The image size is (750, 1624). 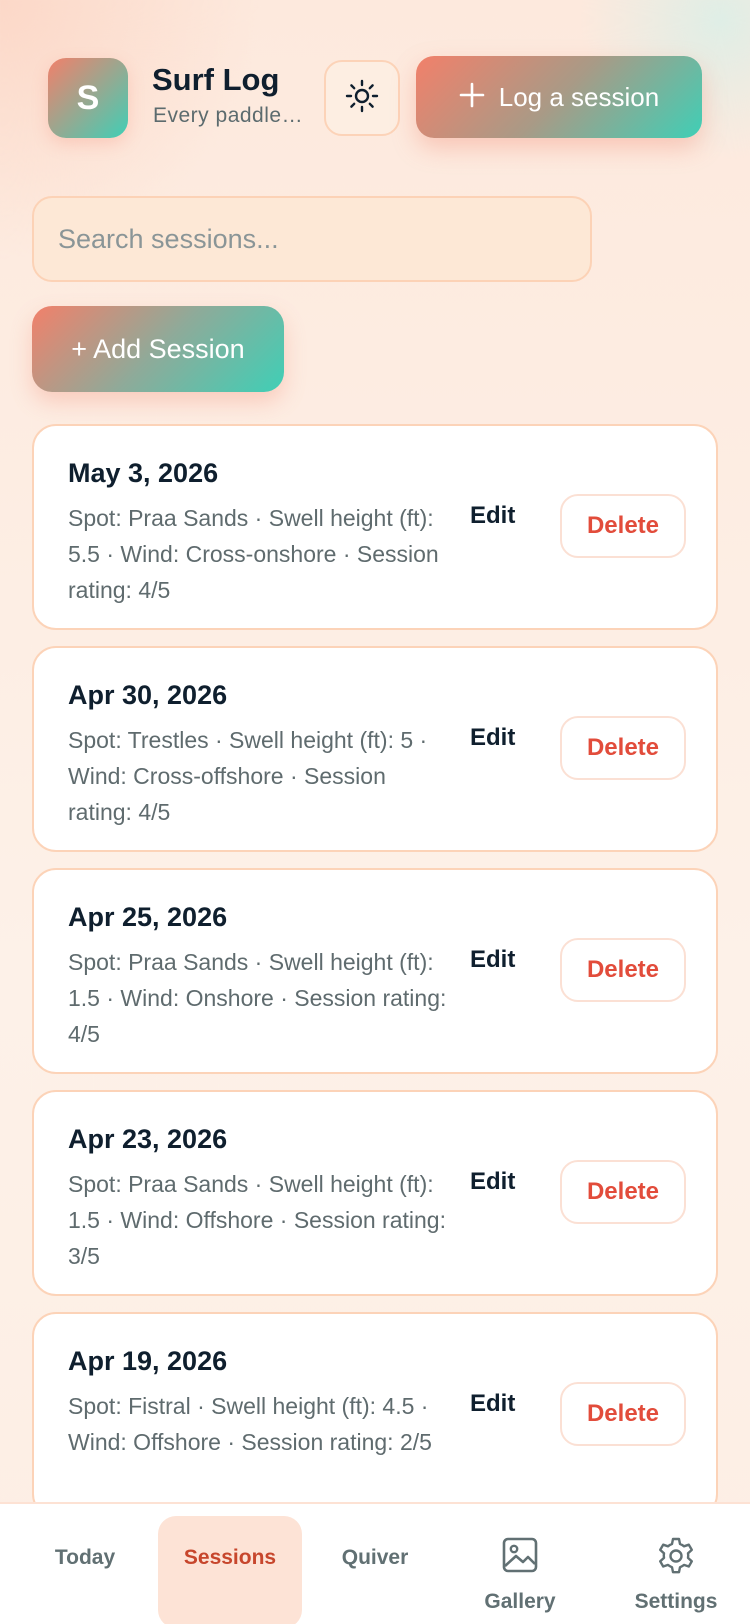 I want to click on nav-tab-today: Today, so click(x=85, y=1564).